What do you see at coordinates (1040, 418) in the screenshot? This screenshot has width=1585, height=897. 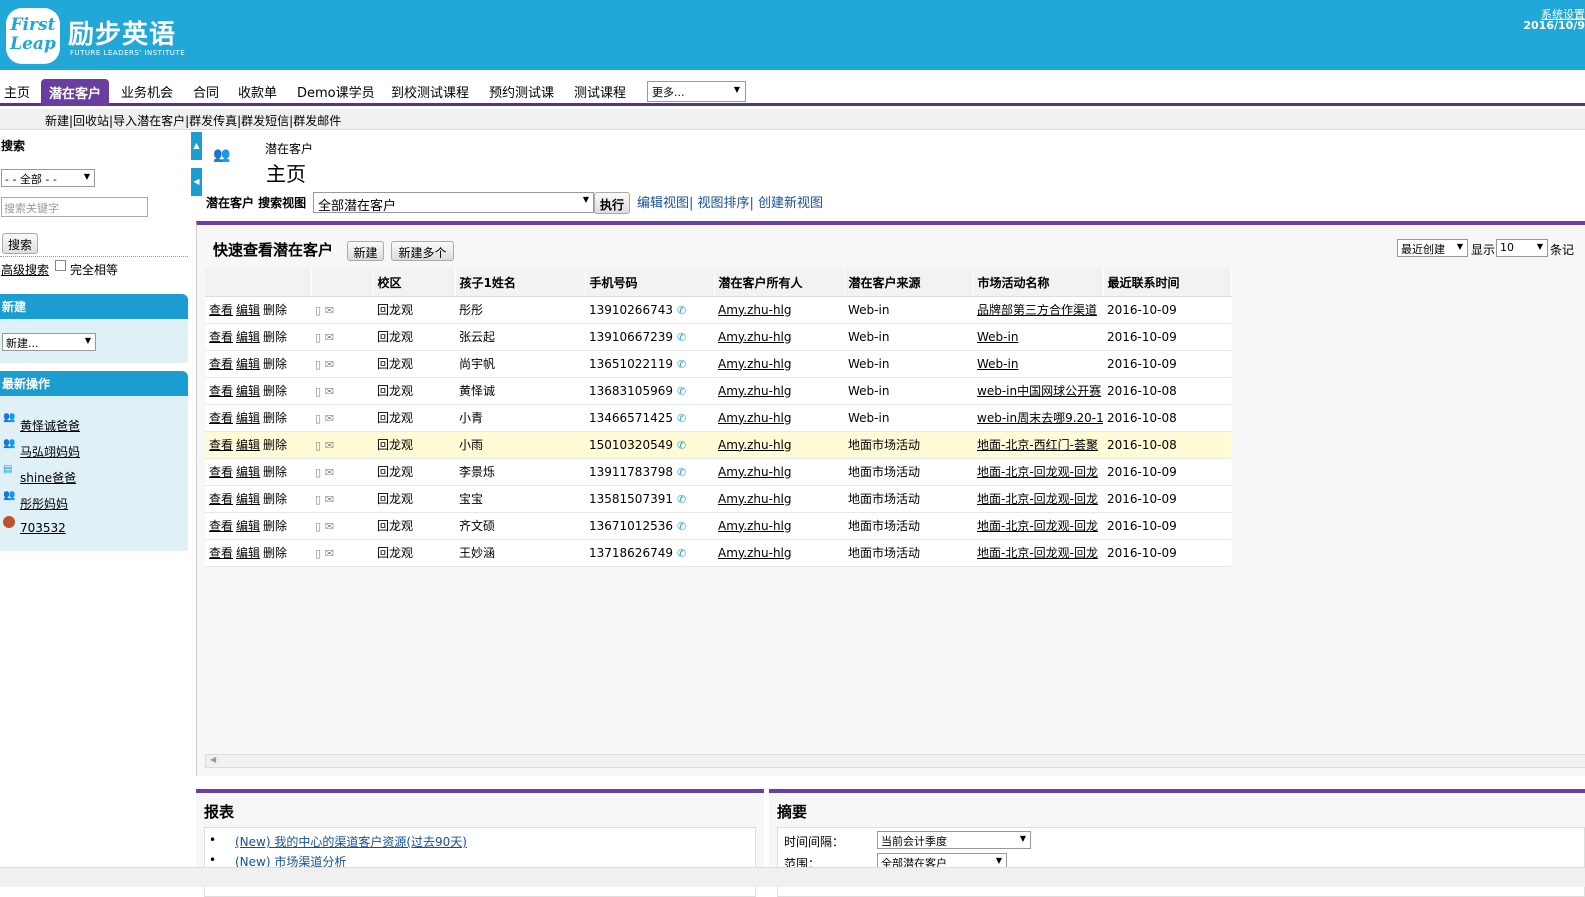 I see `campaign-link: web-in周末去哪9.20-1` at bounding box center [1040, 418].